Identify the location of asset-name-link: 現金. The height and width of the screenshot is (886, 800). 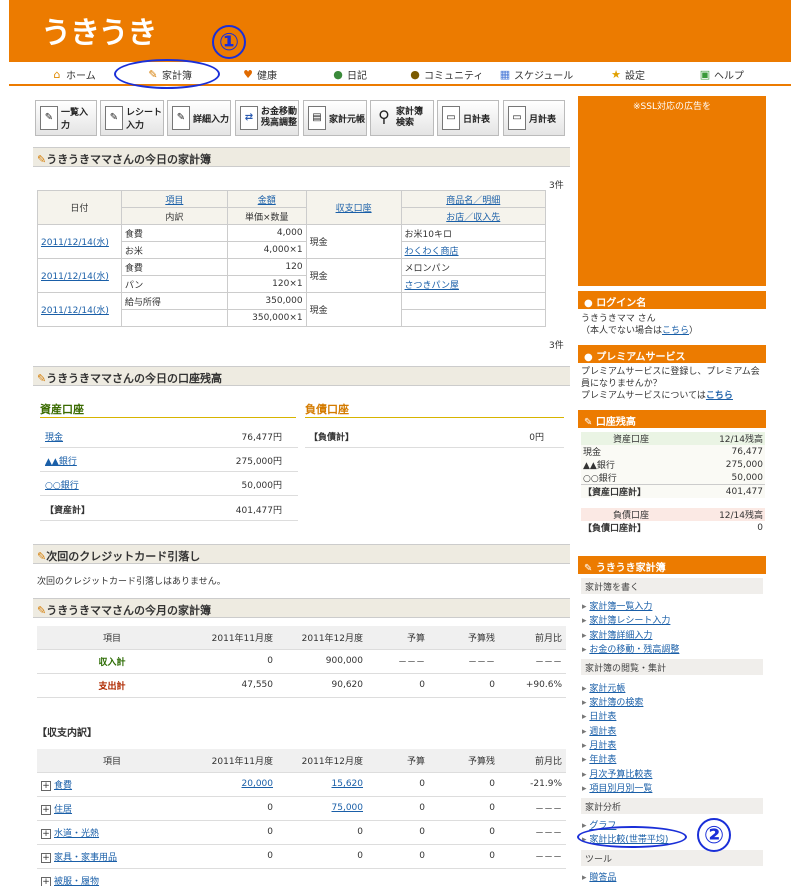
(54, 436).